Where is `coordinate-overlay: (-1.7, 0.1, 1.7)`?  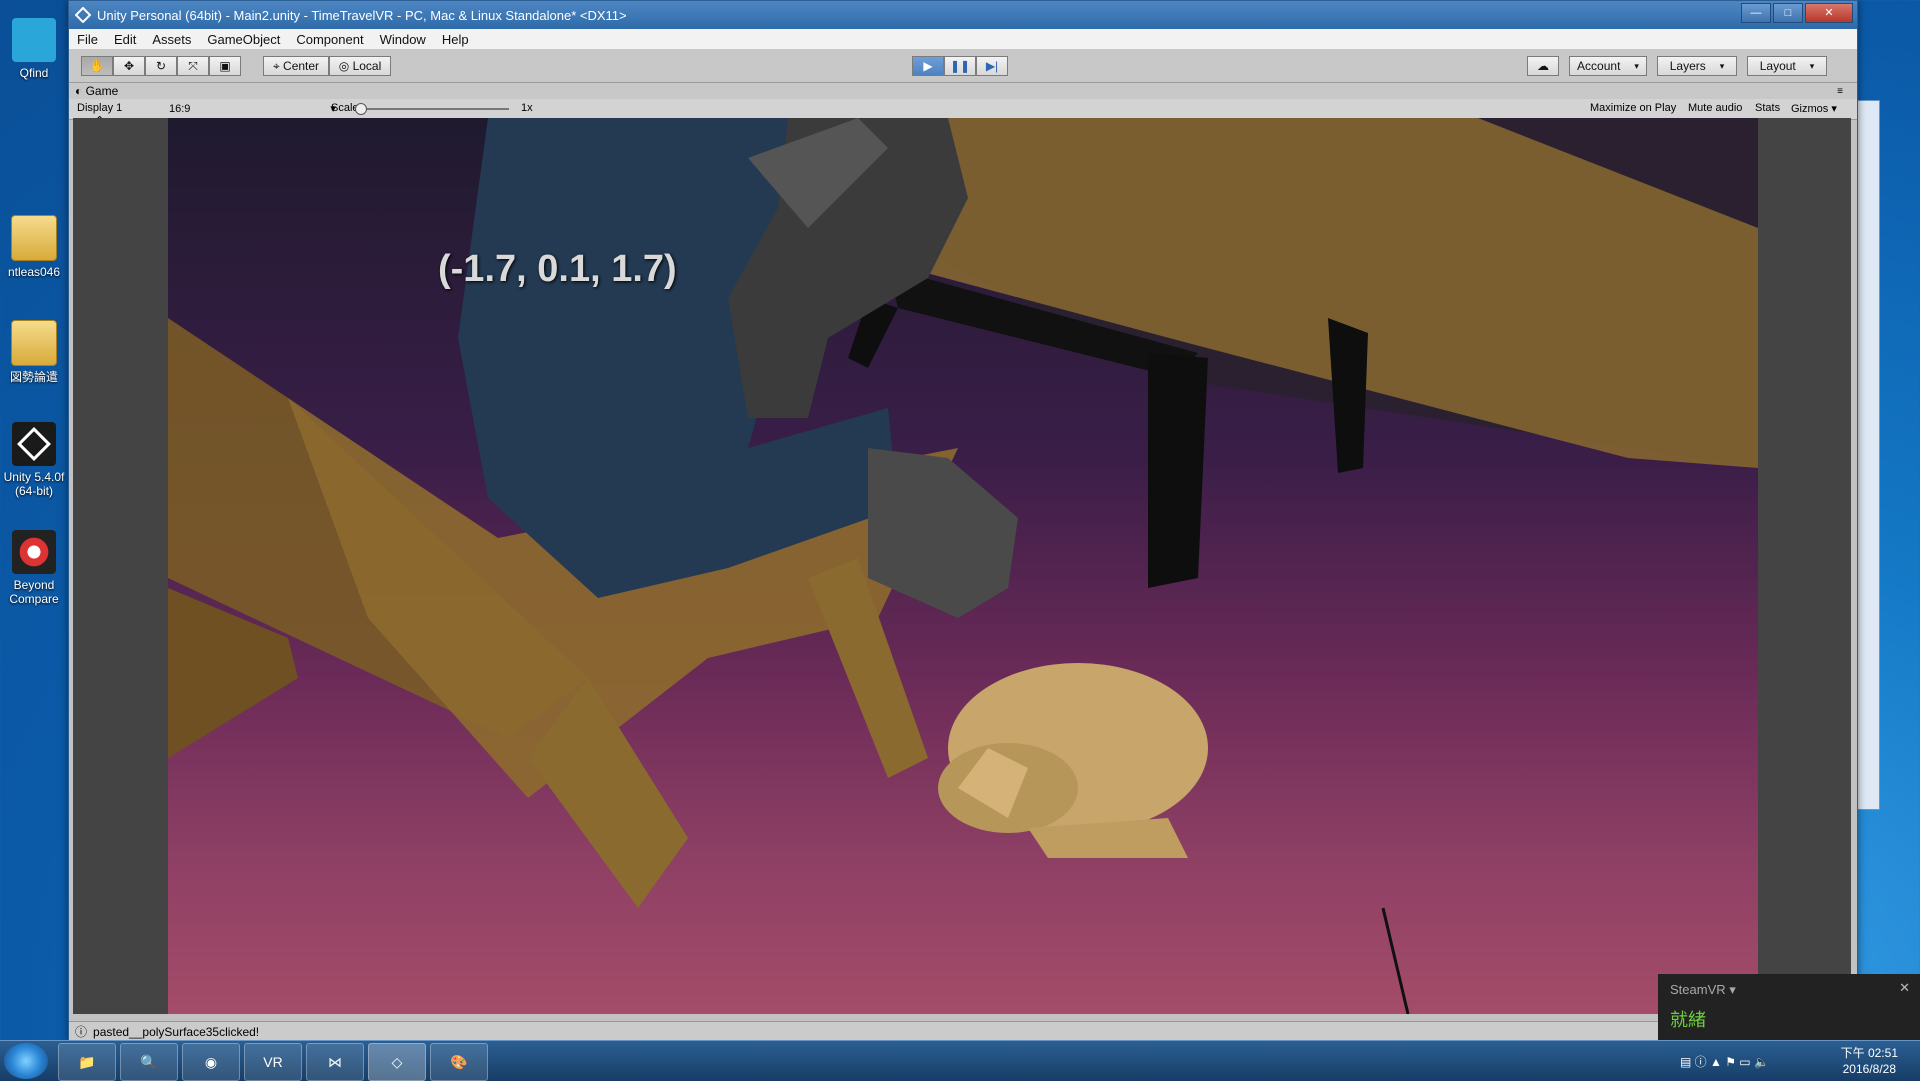
coordinate-overlay: (-1.7, 0.1, 1.7) is located at coordinates (557, 269).